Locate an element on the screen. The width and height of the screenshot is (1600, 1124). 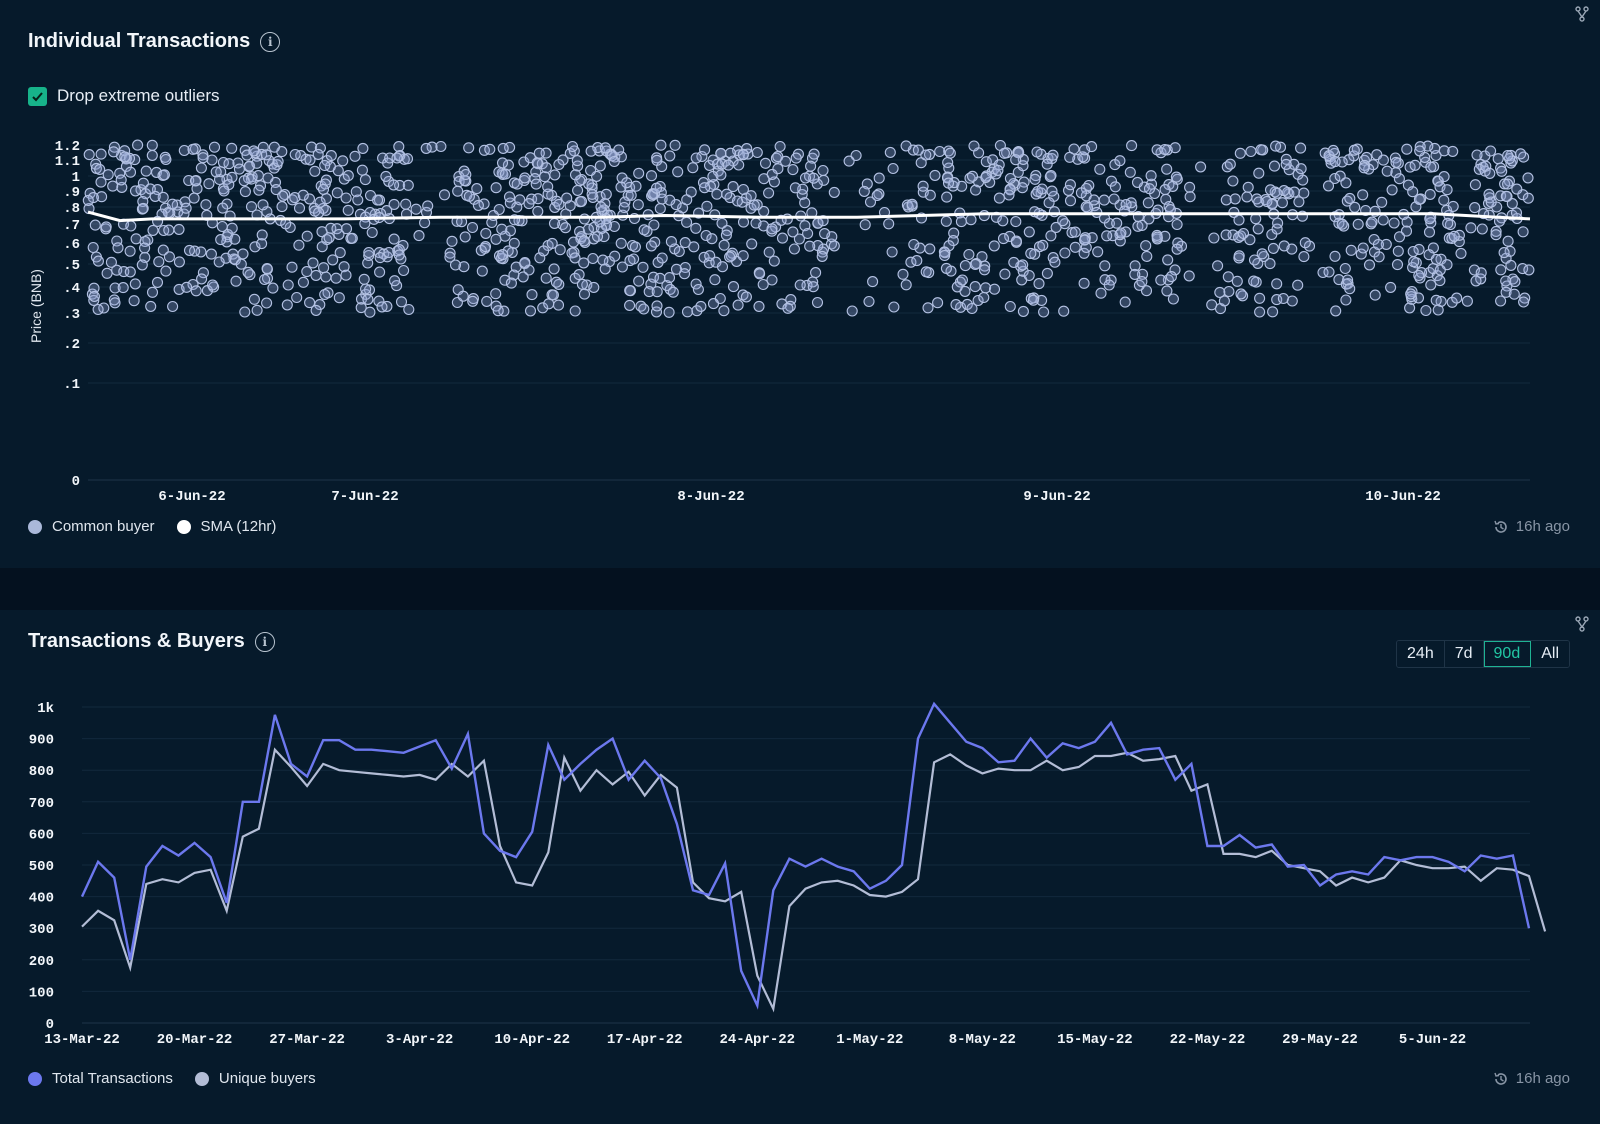
y-tick-label: 700 is located at coordinates (41, 804).